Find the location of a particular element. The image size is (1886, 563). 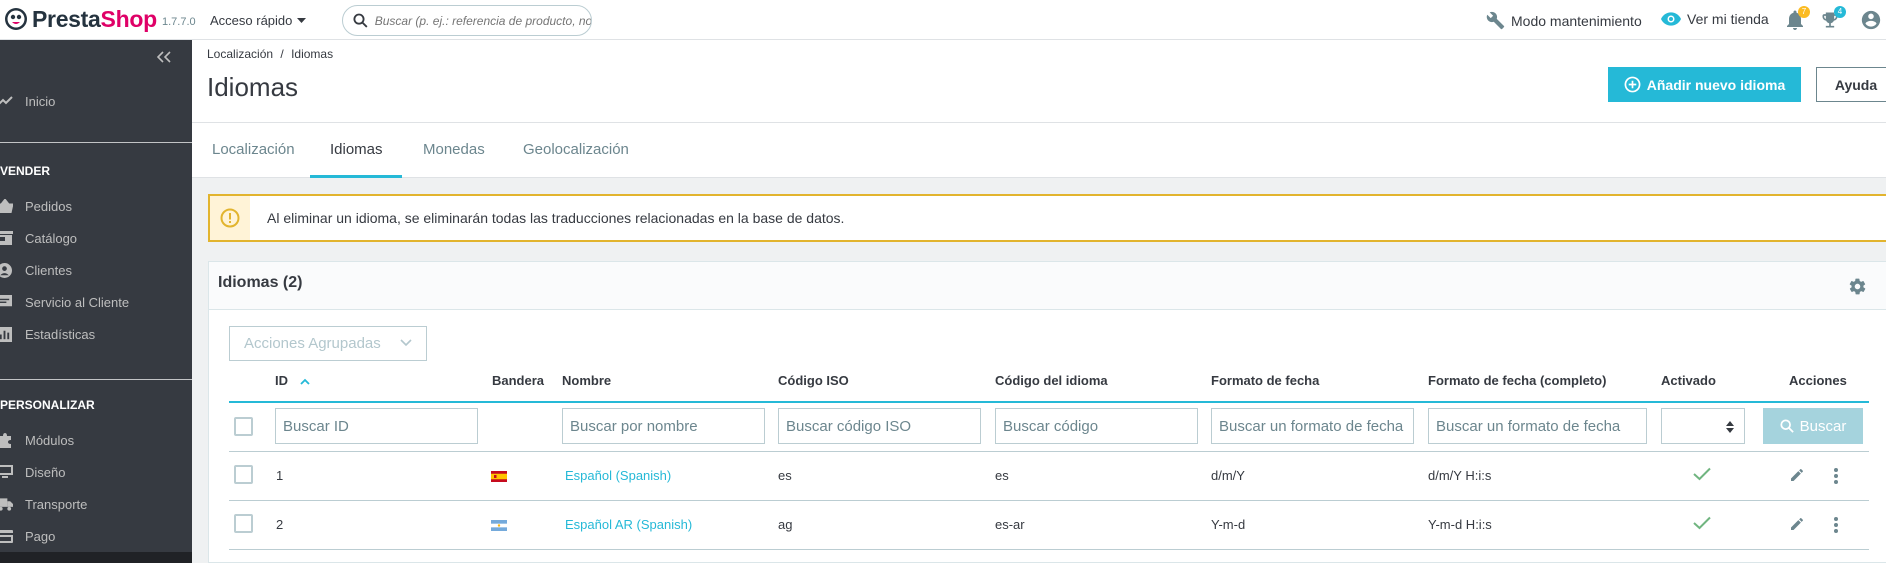

employee-avatar-button is located at coordinates (1871, 20).